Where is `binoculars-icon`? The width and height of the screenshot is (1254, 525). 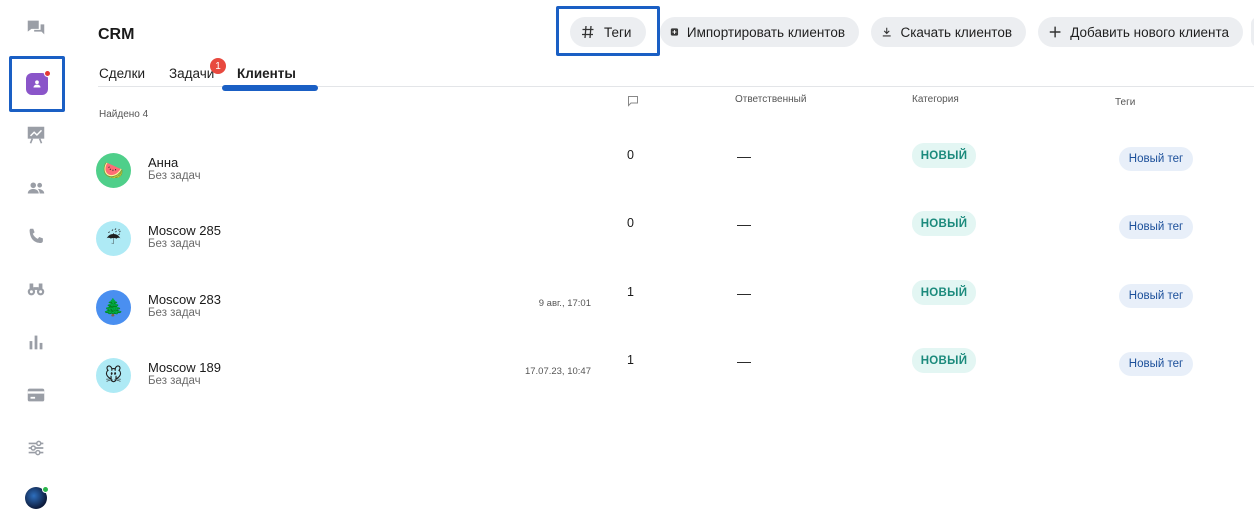
binoculars-icon is located at coordinates (36, 289).